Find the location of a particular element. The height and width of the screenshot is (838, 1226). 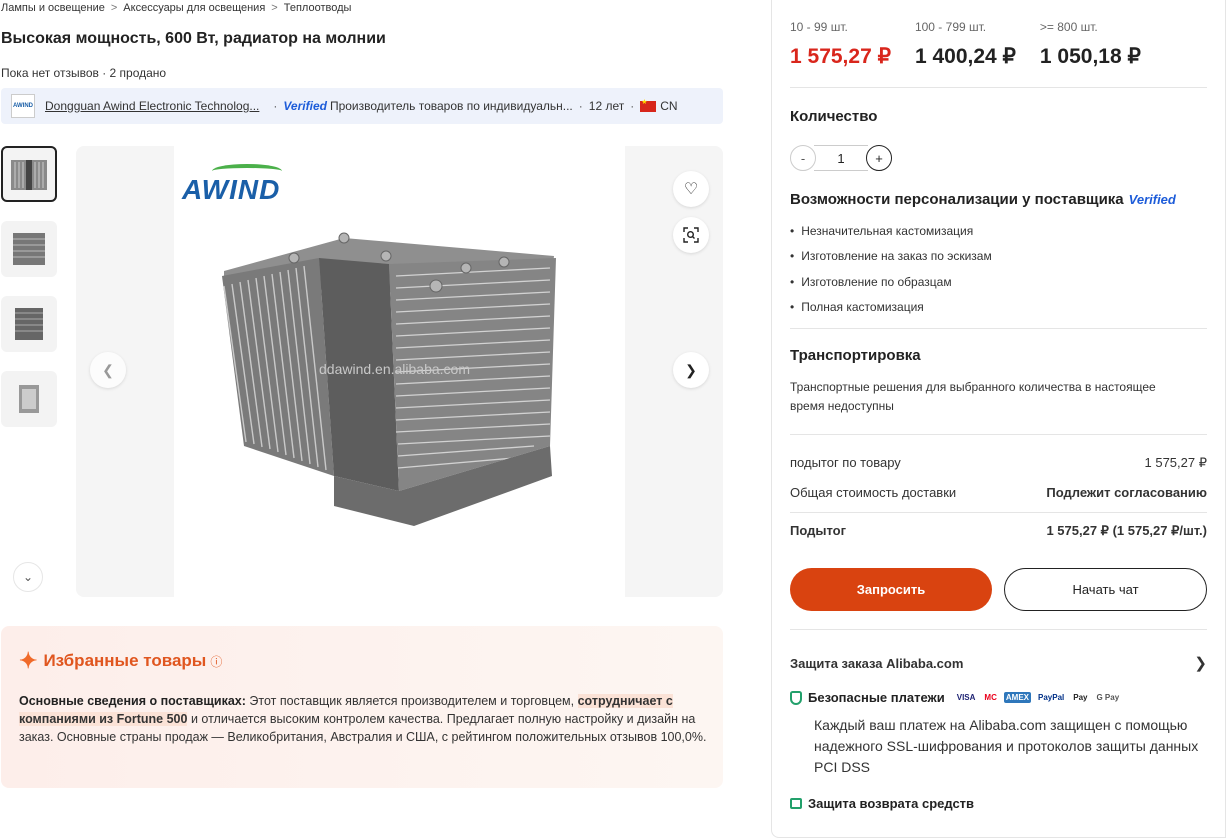

supplier-years: 12 лет is located at coordinates (606, 106).